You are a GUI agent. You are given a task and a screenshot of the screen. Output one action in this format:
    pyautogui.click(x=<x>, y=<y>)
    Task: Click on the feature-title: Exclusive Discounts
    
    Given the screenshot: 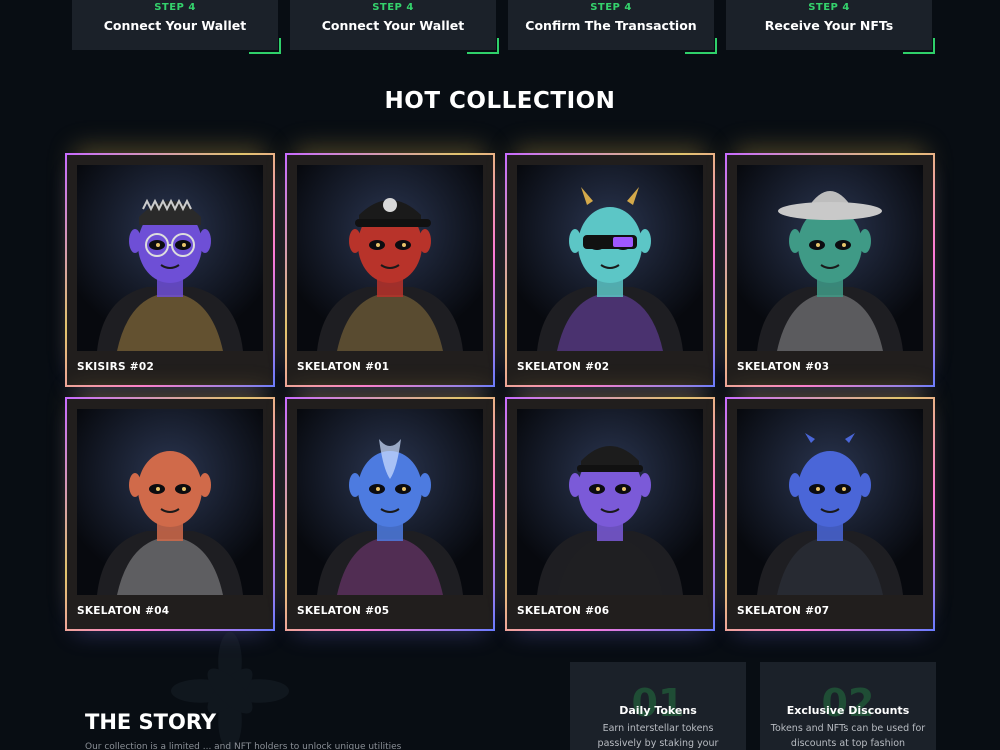 What is the action you would take?
    pyautogui.click(x=848, y=710)
    